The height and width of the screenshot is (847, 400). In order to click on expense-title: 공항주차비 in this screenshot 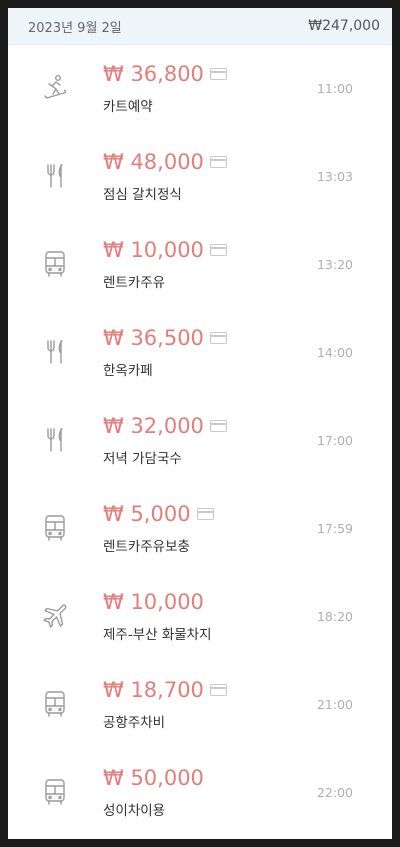, I will do `click(134, 723)`.